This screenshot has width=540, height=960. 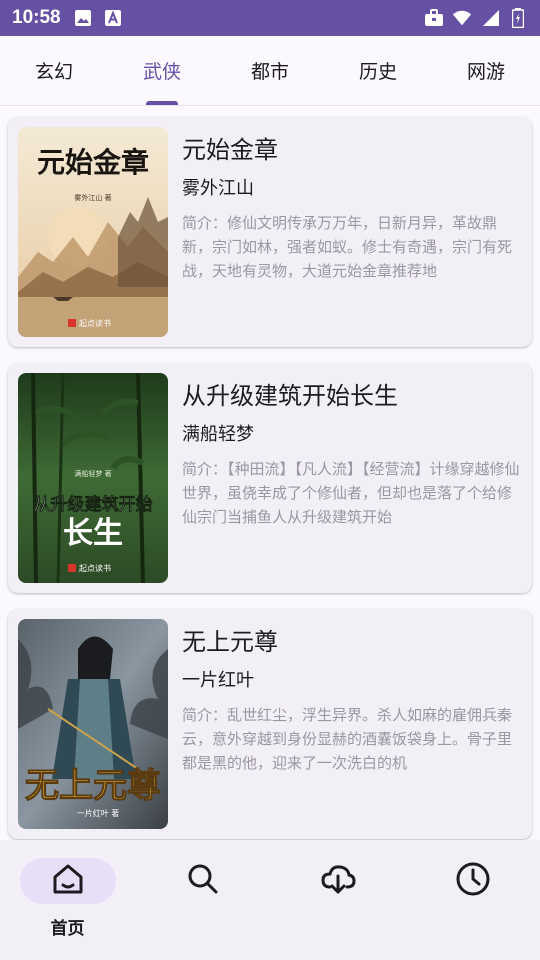 I want to click on font-icon, so click(x=113, y=18).